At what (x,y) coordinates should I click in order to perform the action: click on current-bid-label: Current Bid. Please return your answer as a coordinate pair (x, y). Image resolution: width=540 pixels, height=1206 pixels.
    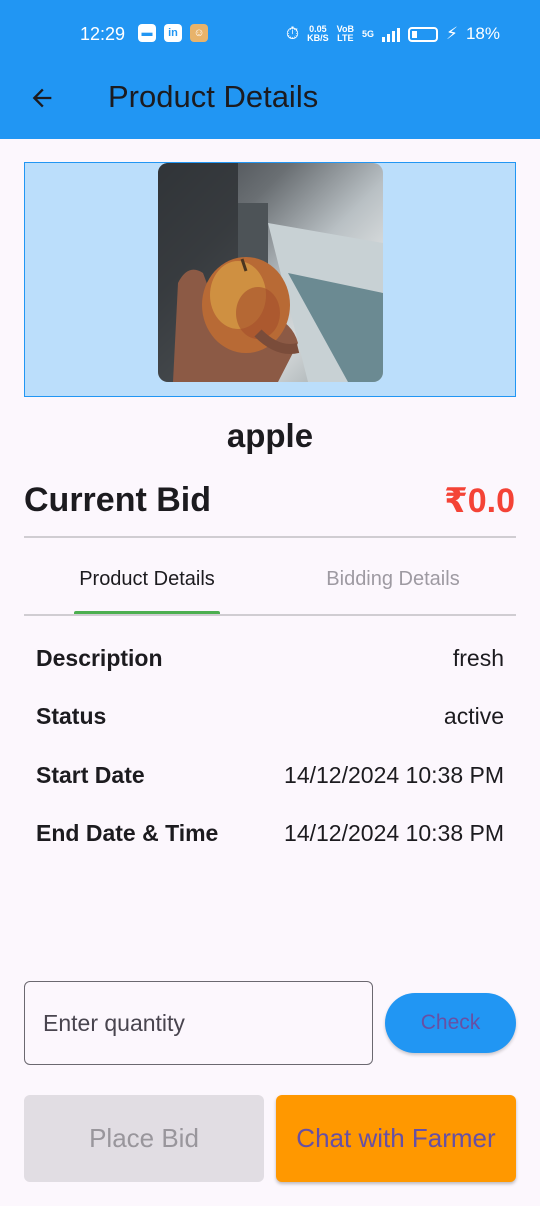
    Looking at the image, I should click on (117, 500).